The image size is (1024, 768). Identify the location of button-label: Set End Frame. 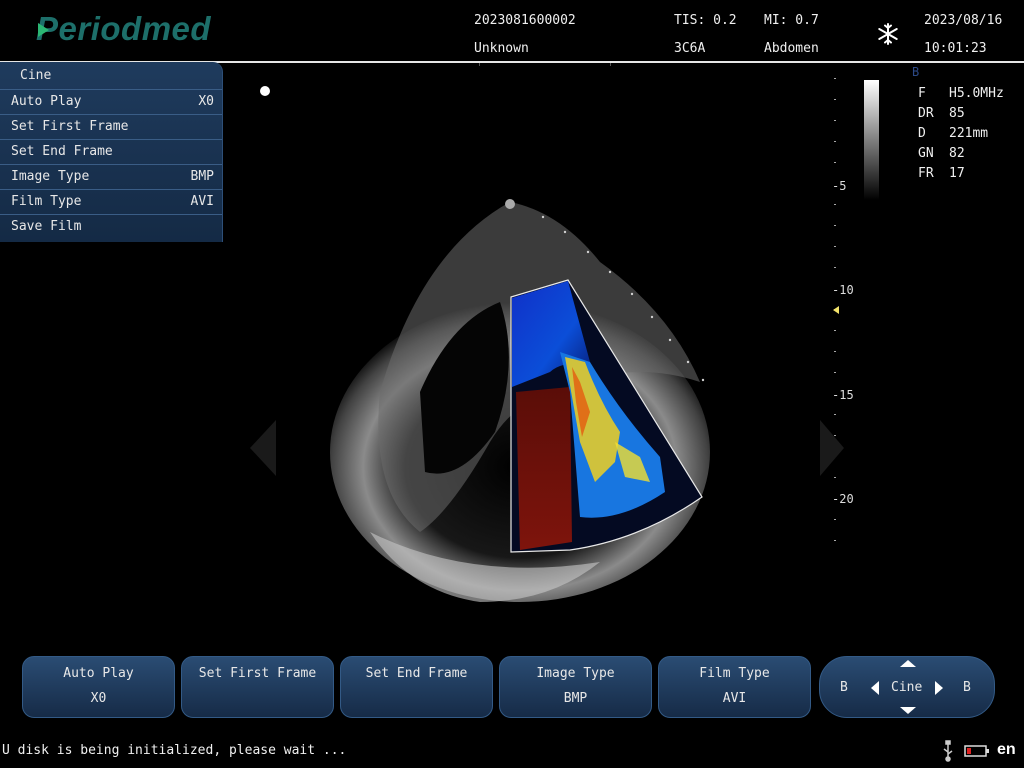
(416, 673).